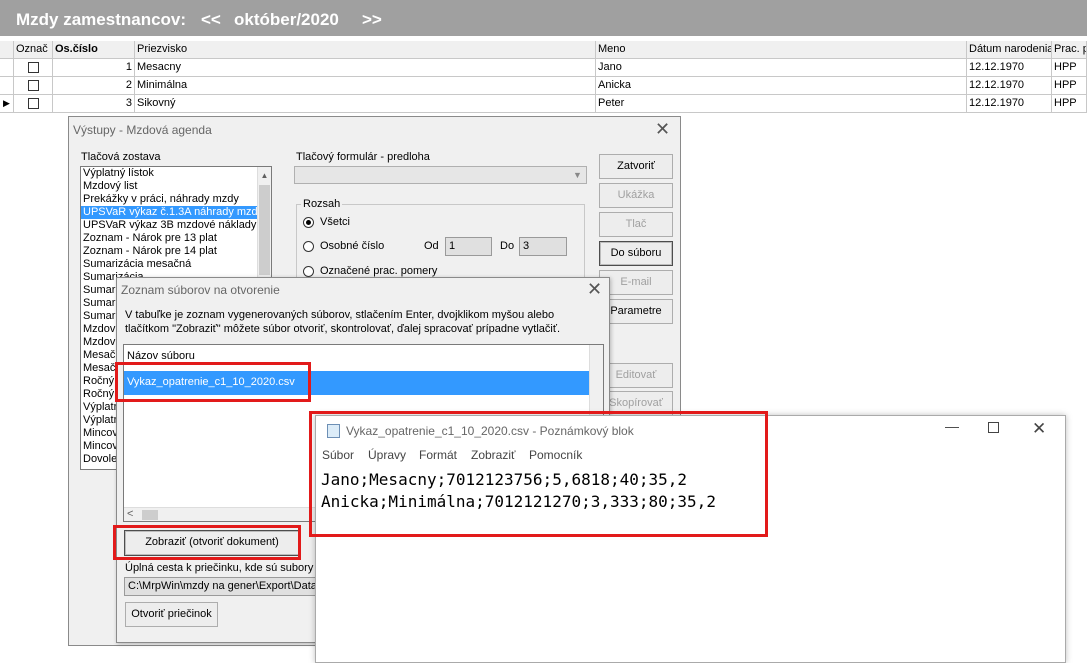 This screenshot has height=663, width=1087. Describe the element at coordinates (176, 225) in the screenshot. I see `report-list-item: UPSVaR výkaz 3B mzdové náklady` at that location.